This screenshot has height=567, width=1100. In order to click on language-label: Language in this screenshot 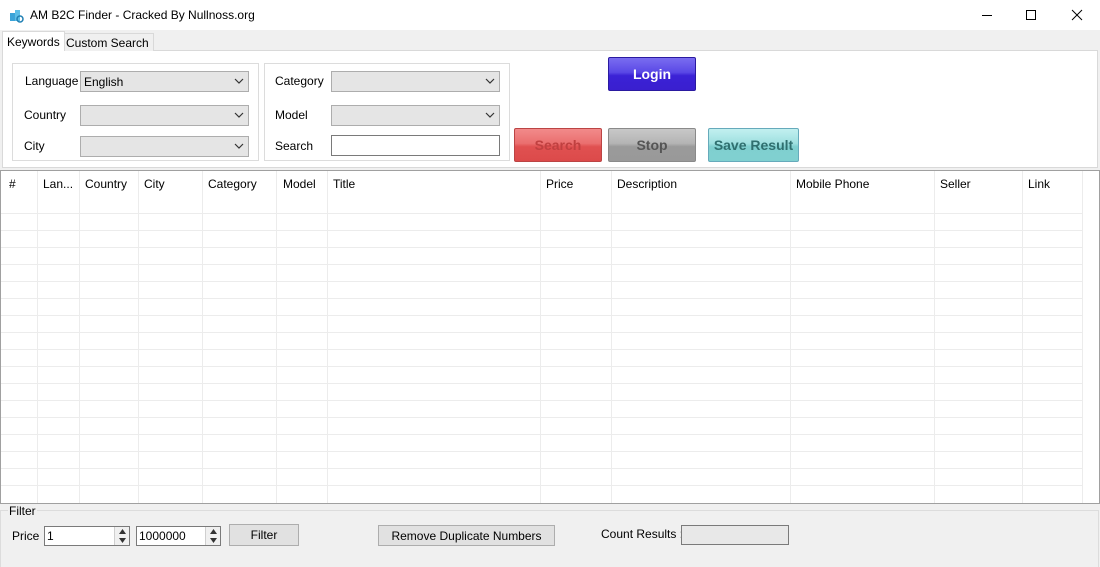, I will do `click(52, 81)`.